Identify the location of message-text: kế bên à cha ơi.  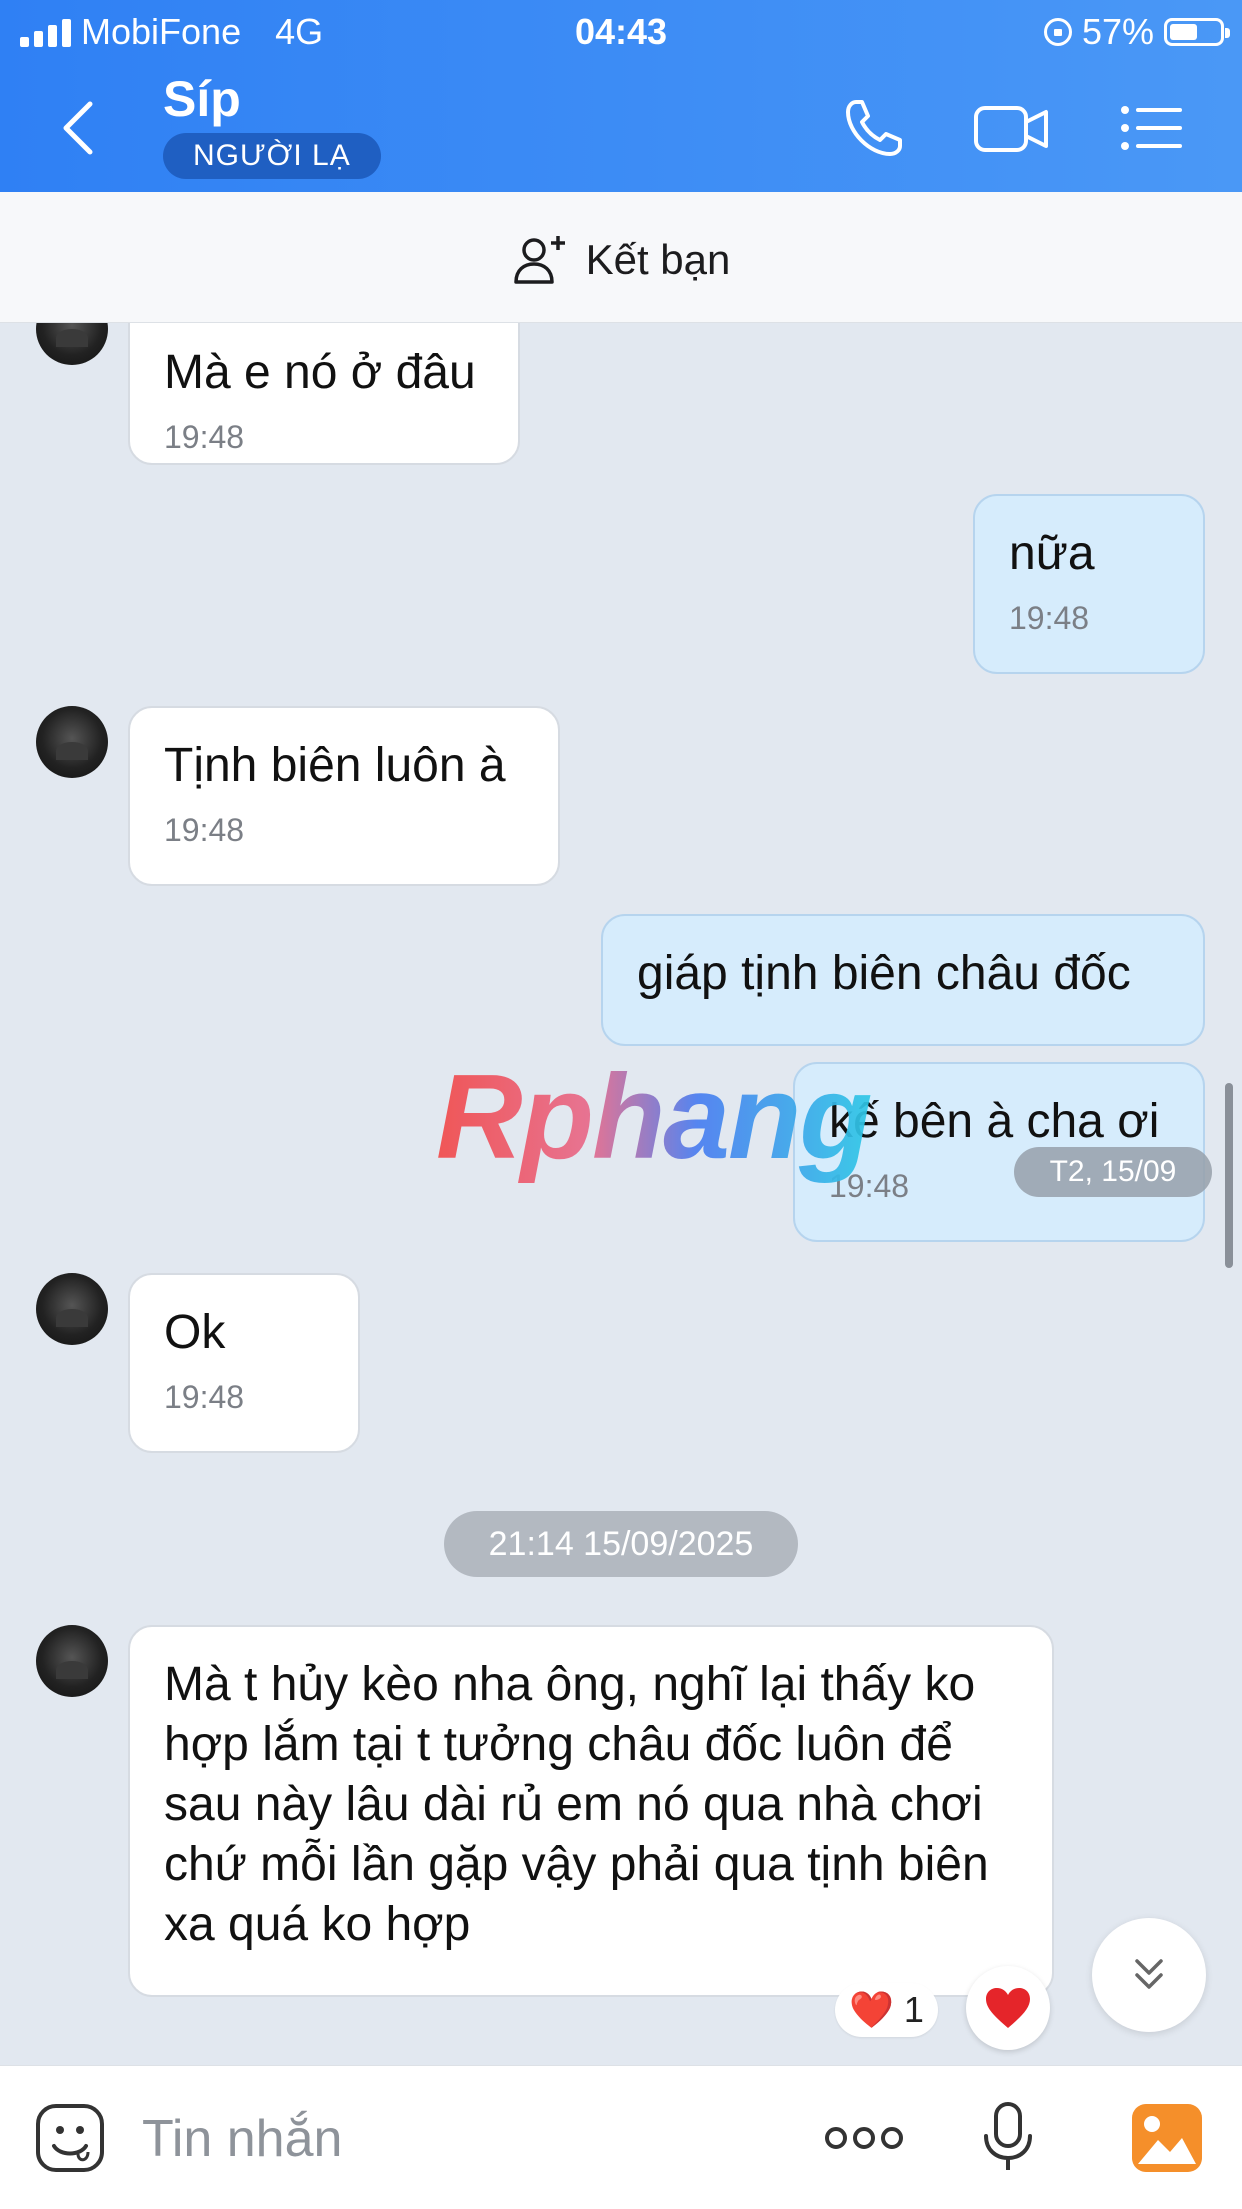
(994, 1121).